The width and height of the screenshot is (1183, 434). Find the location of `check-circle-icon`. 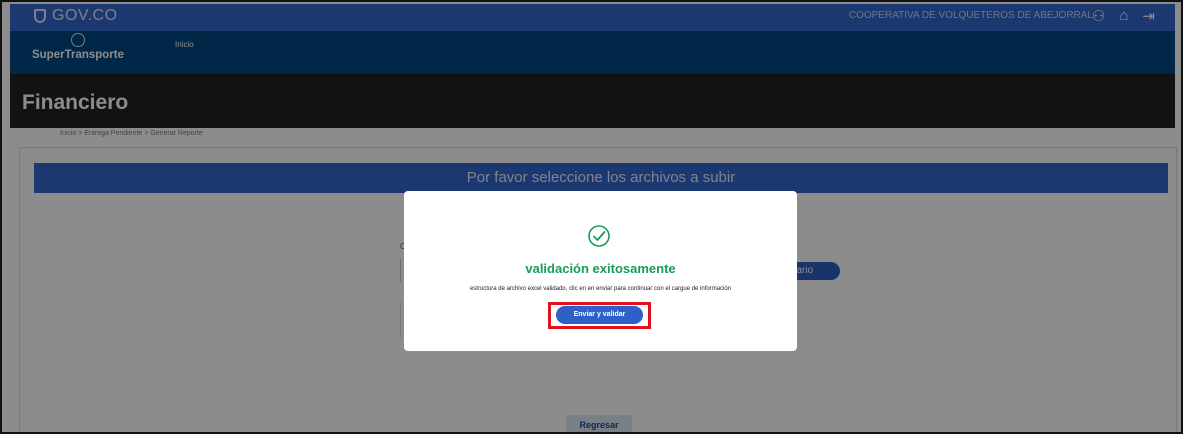

check-circle-icon is located at coordinates (599, 236).